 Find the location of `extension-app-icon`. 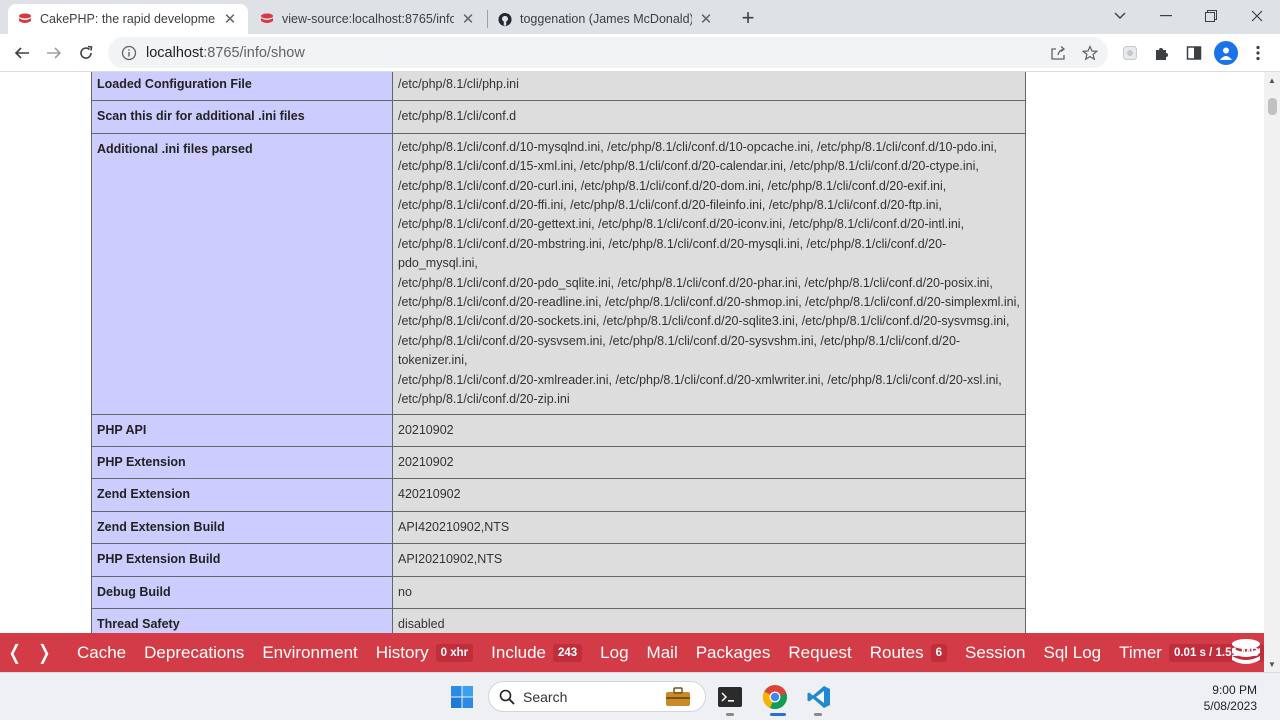

extension-app-icon is located at coordinates (1130, 53).